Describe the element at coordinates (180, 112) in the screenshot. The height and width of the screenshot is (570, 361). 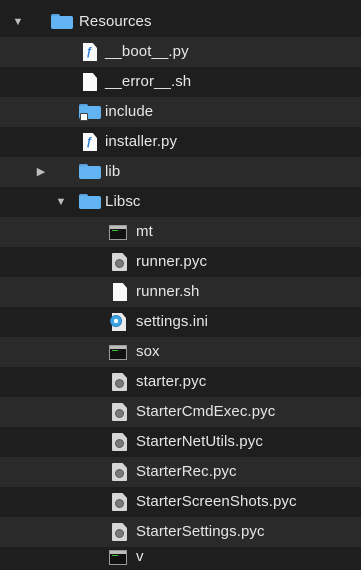
I see `tree-row-include: include` at that location.